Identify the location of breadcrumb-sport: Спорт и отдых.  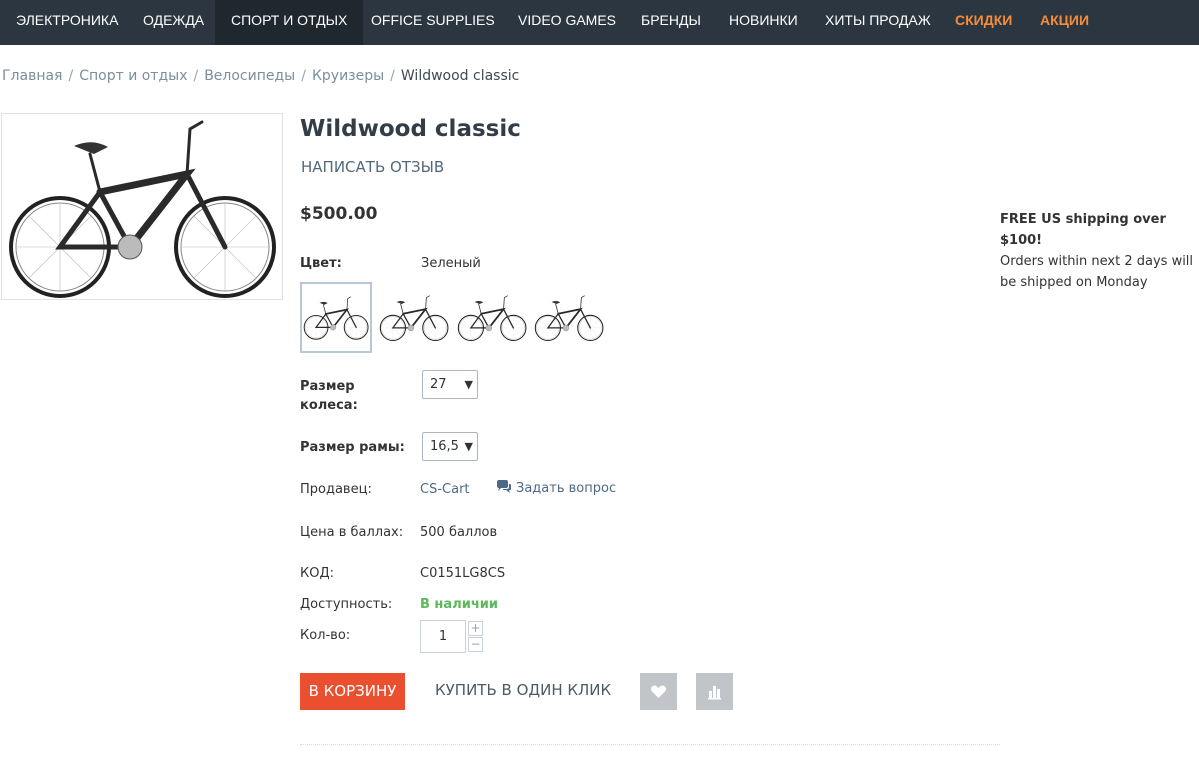
(133, 76).